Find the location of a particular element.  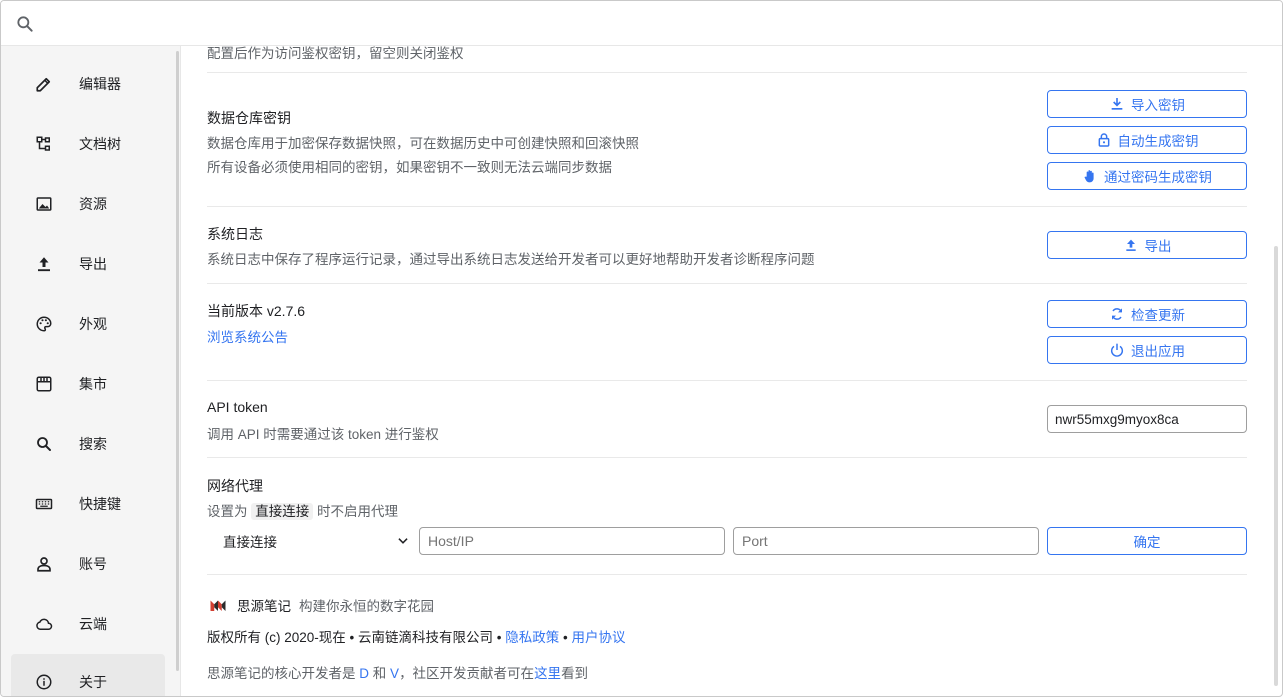

sidebar-item-filetree: 文档树 is located at coordinates (88, 144).